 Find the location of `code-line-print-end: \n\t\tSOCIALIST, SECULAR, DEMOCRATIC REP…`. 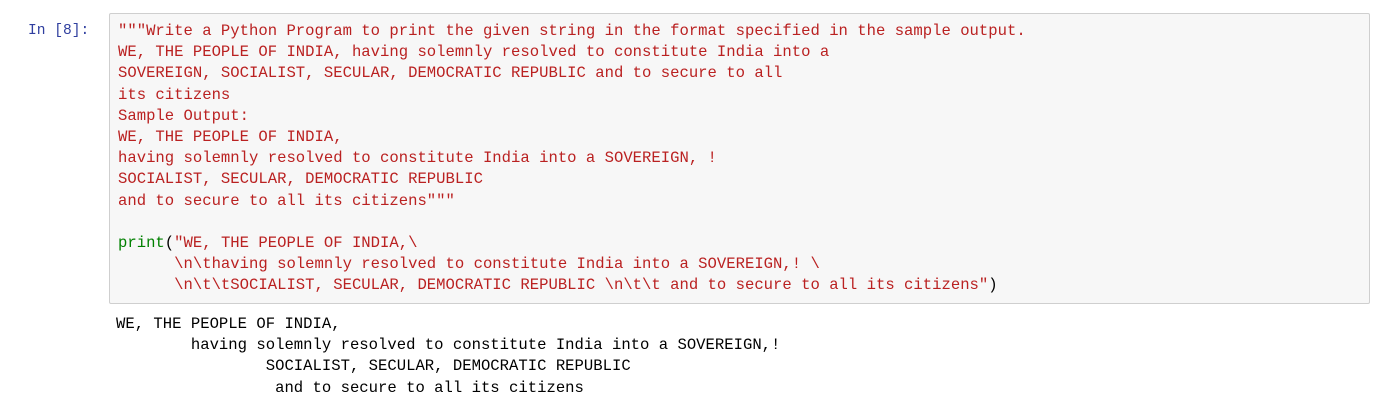

code-line-print-end: \n\t\tSOCIALIST, SECULAR, DEMOCRATIC REP… is located at coordinates (572, 285).